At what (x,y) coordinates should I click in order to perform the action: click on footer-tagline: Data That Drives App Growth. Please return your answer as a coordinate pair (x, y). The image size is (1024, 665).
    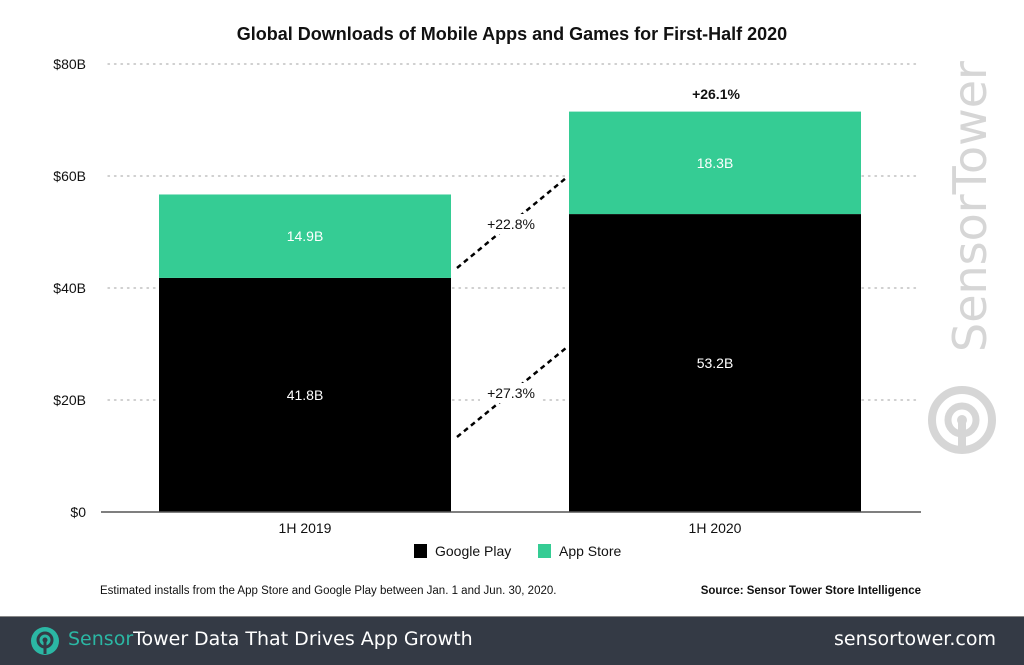
    Looking at the image, I should click on (333, 639).